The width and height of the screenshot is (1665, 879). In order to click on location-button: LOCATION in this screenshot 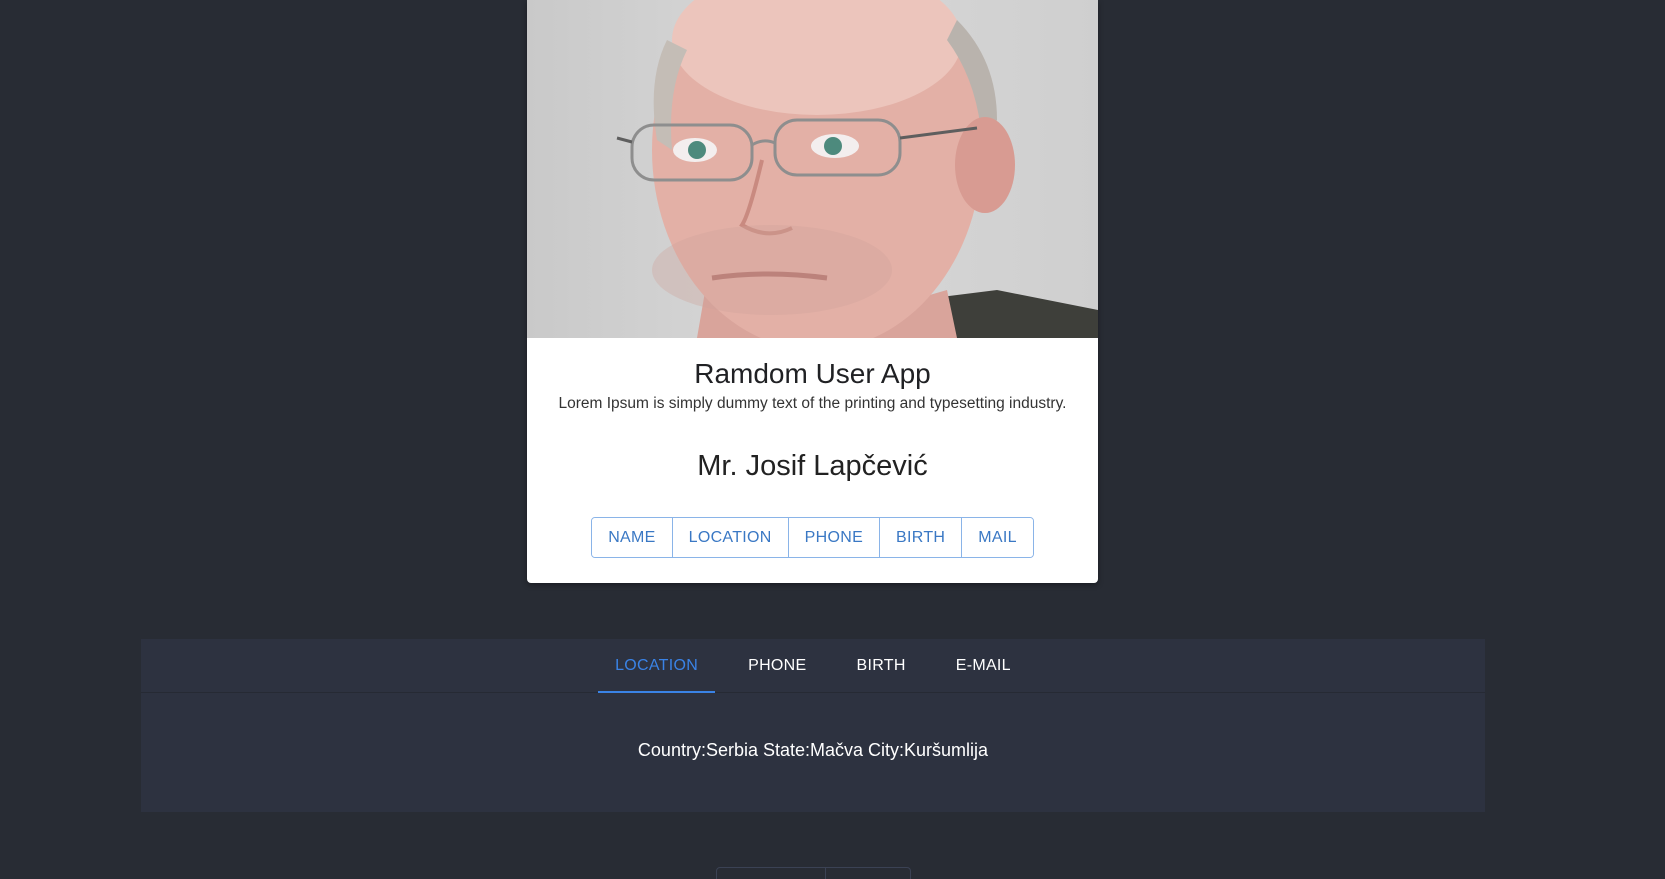, I will do `click(730, 537)`.